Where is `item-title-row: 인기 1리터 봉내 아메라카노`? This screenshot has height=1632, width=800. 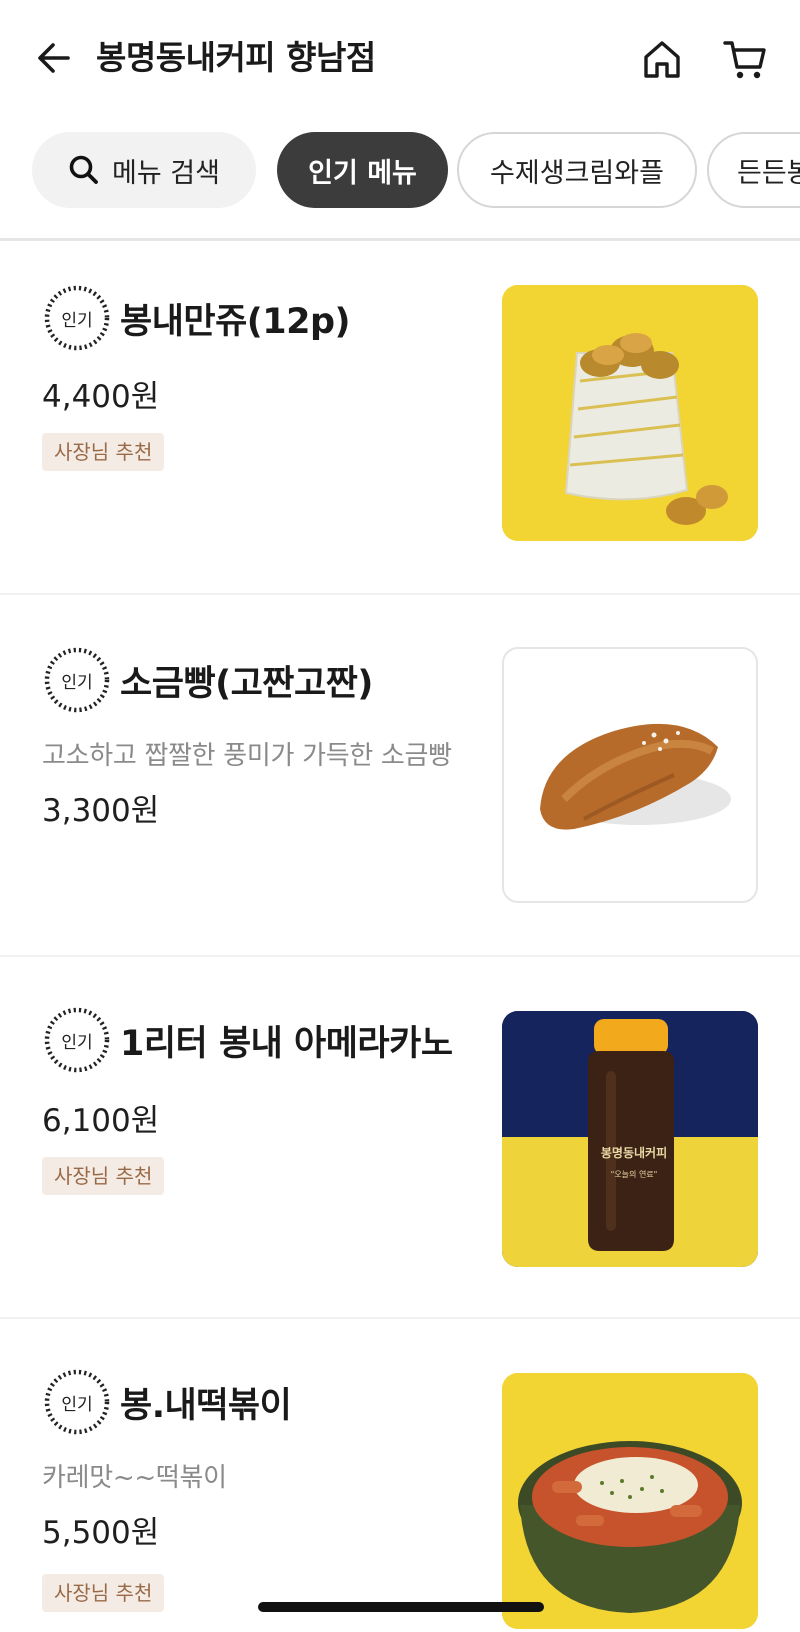
item-title-row: 인기 1리터 봉내 아메라카노 is located at coordinates (247, 1040).